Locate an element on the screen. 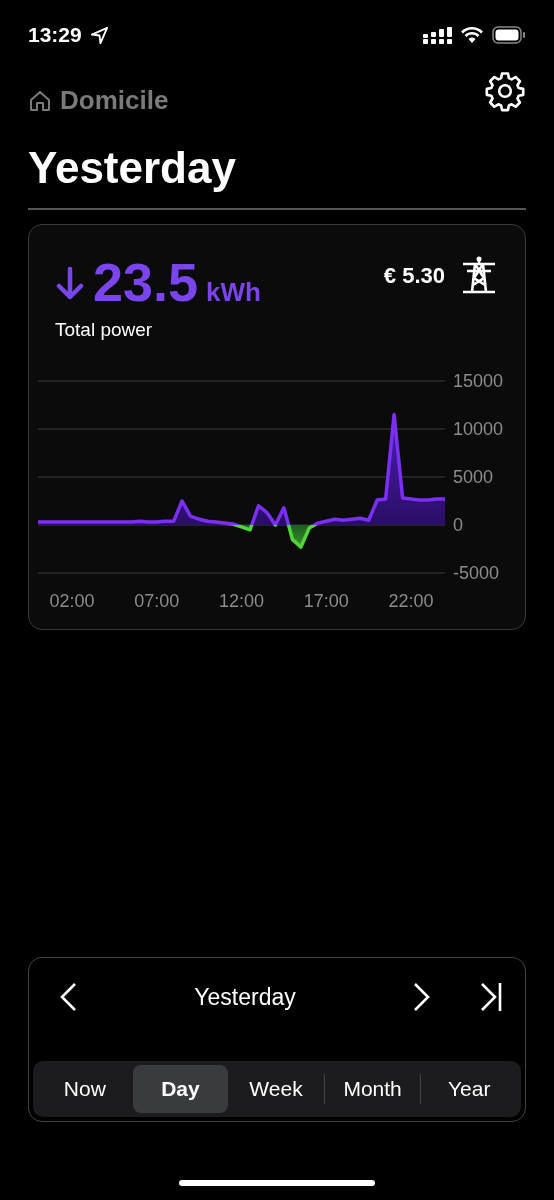  settings-button is located at coordinates (505, 91).